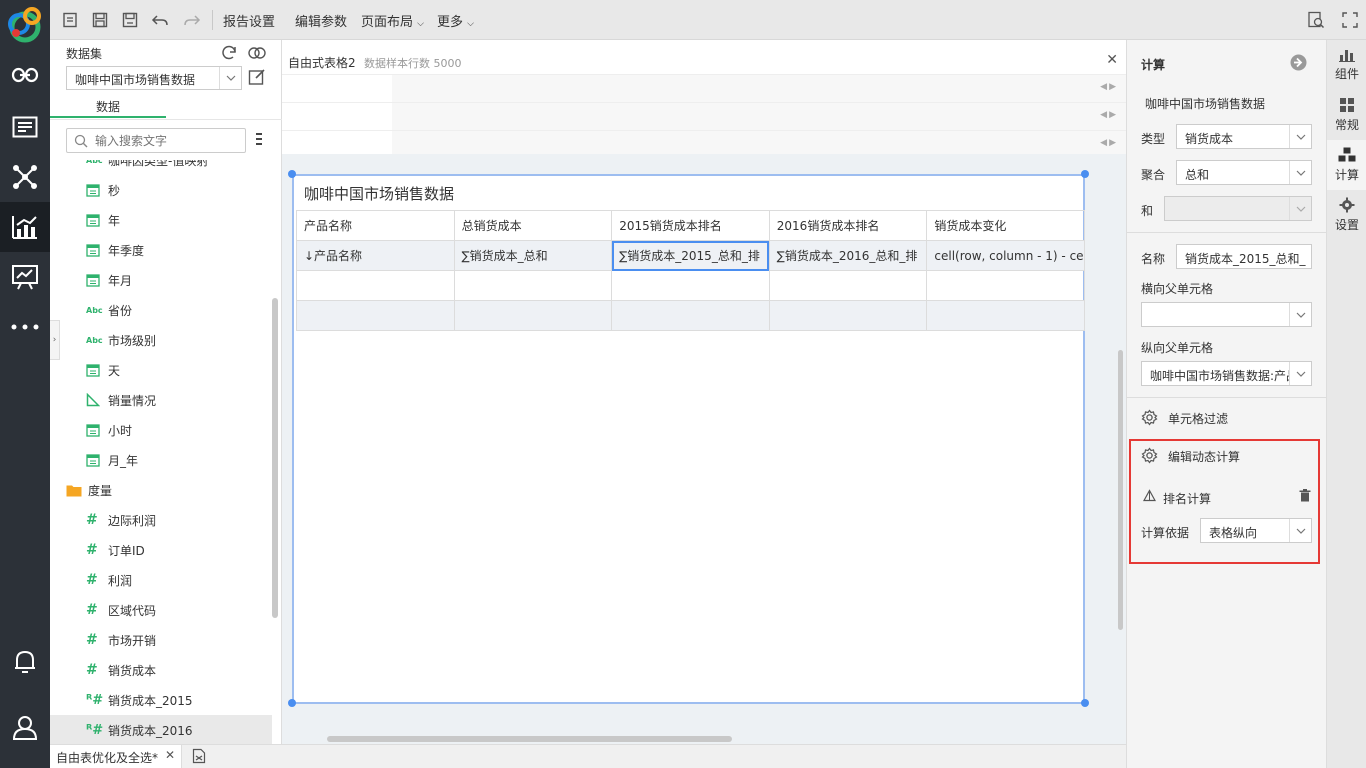 The width and height of the screenshot is (1366, 768). Describe the element at coordinates (161, 280) in the screenshot. I see `field-item: 年月` at that location.